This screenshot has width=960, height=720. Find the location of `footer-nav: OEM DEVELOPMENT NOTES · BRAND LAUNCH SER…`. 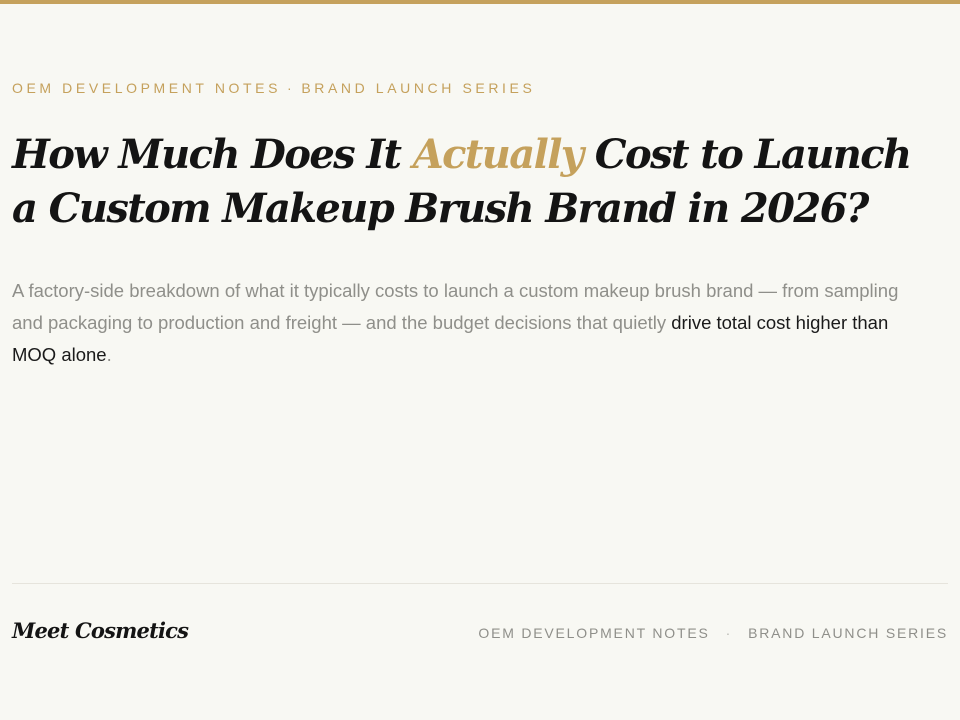

footer-nav: OEM DEVELOPMENT NOTES · BRAND LAUNCH SER… is located at coordinates (713, 633).